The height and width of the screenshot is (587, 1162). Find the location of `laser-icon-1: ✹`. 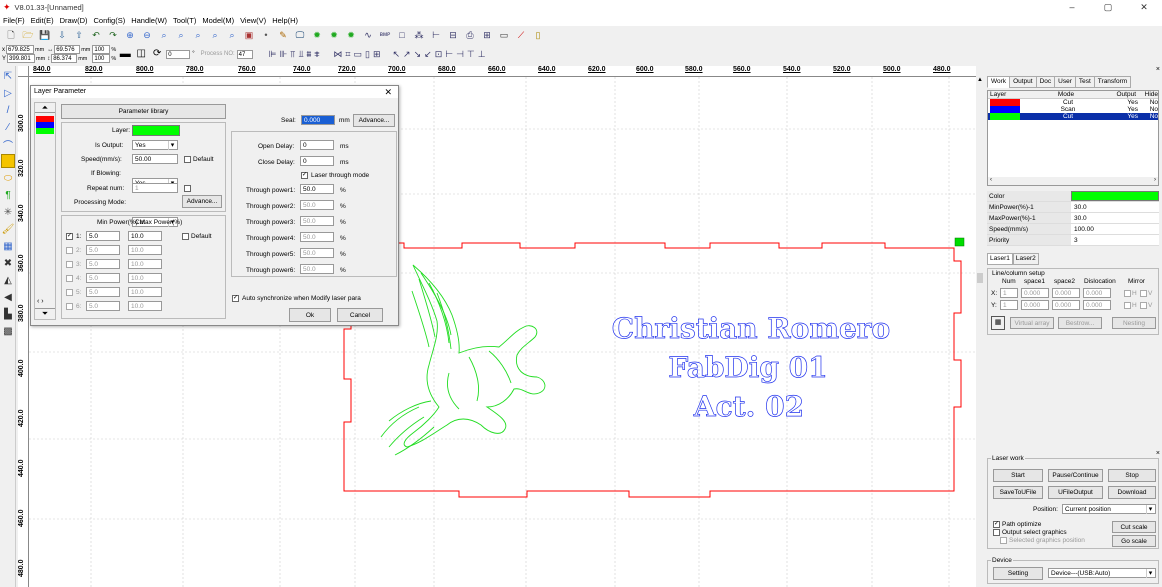

laser-icon-1: ✹ is located at coordinates (317, 35).